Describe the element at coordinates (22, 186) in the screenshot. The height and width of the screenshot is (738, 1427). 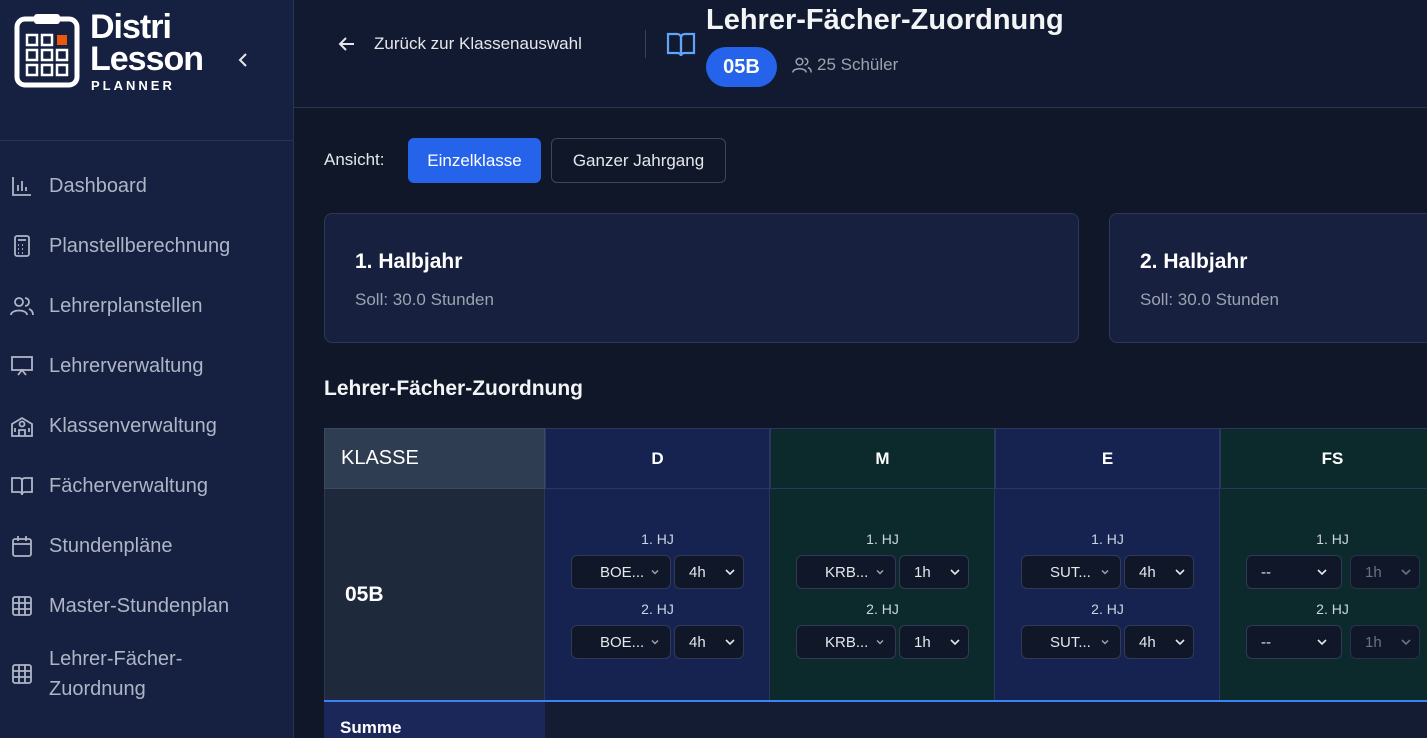
I see `bar-chart-icon` at that location.